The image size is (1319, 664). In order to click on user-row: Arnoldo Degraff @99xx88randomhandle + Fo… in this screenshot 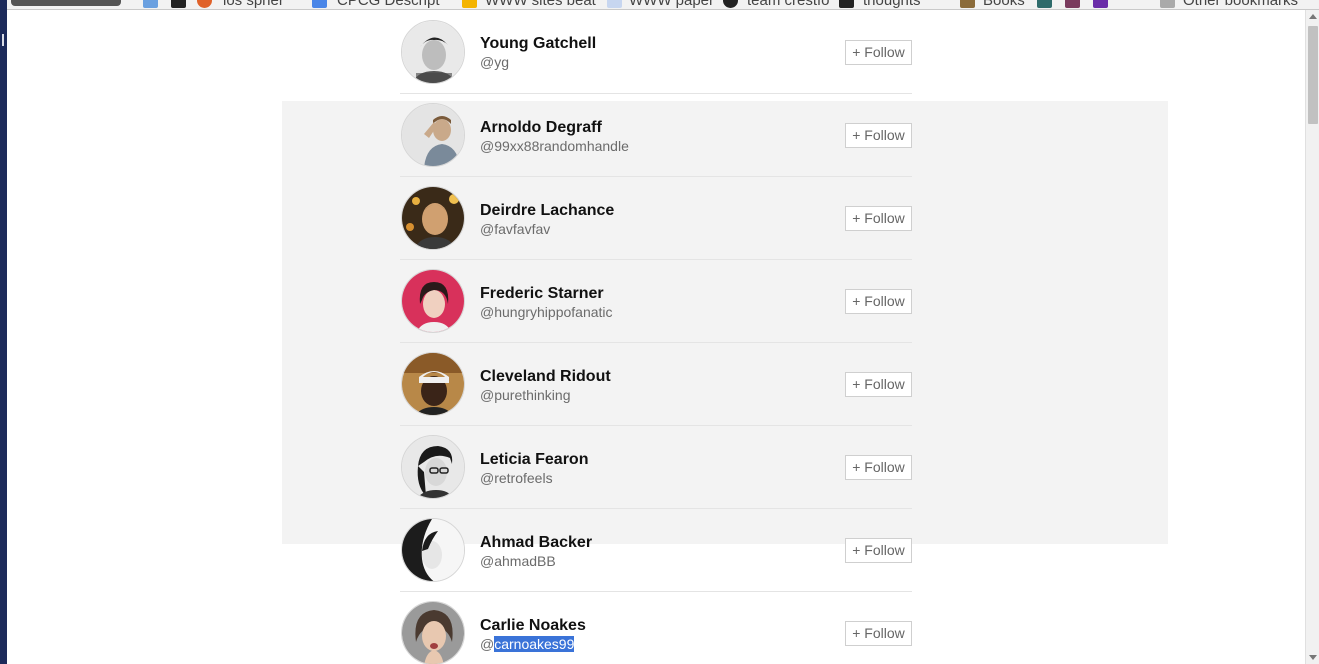, I will do `click(656, 135)`.